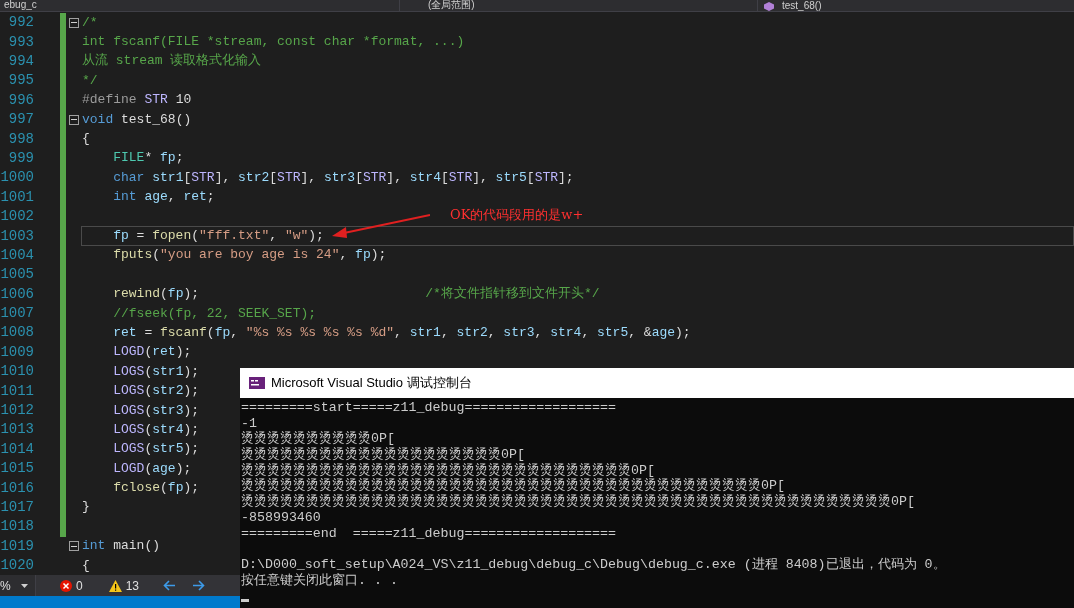  I want to click on console-line: 烫烫烫烫烫烫烫烫烫烫烫烫烫烫烫烫烫烫烫烫烫烫烫烫烫烫烫烫烫烫烫烫烫烫烫烫烫烫烫烫烫烫烫烫烫烫烫烫烫烫0P[, so click(578, 502).